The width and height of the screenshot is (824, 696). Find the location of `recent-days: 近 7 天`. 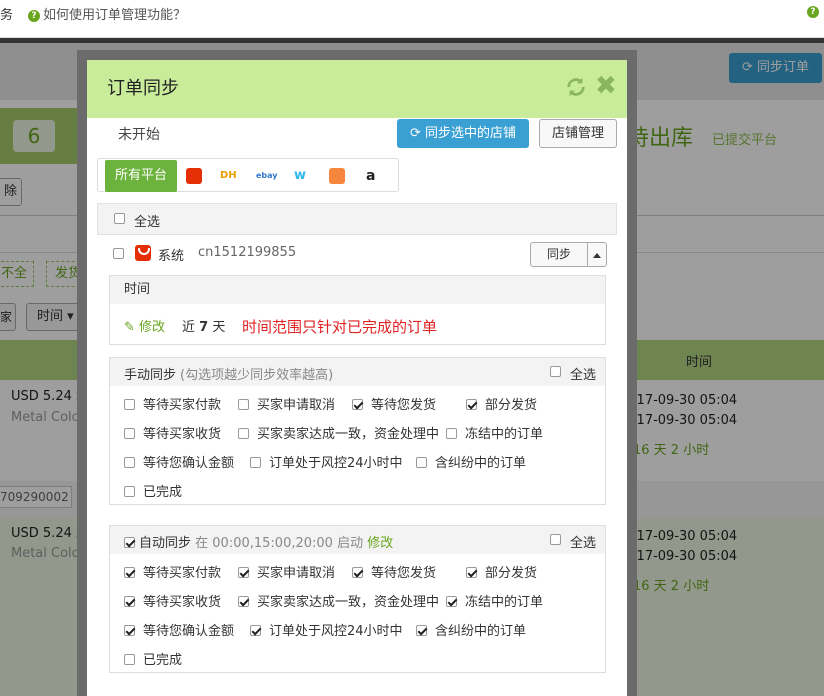

recent-days: 近 7 天 is located at coordinates (203, 325).